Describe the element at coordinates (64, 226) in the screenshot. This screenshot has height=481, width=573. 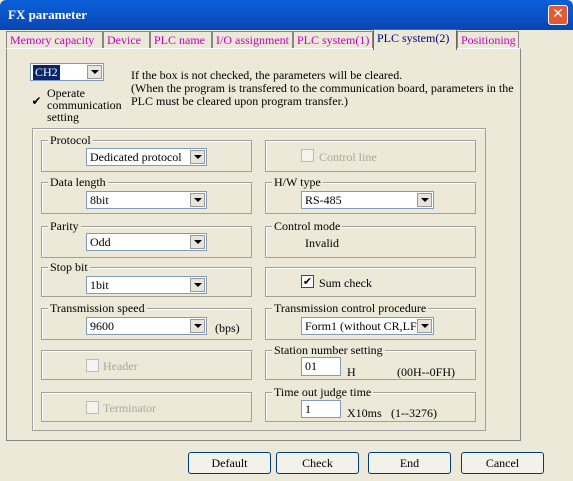
I see `parity-label: Parity` at that location.